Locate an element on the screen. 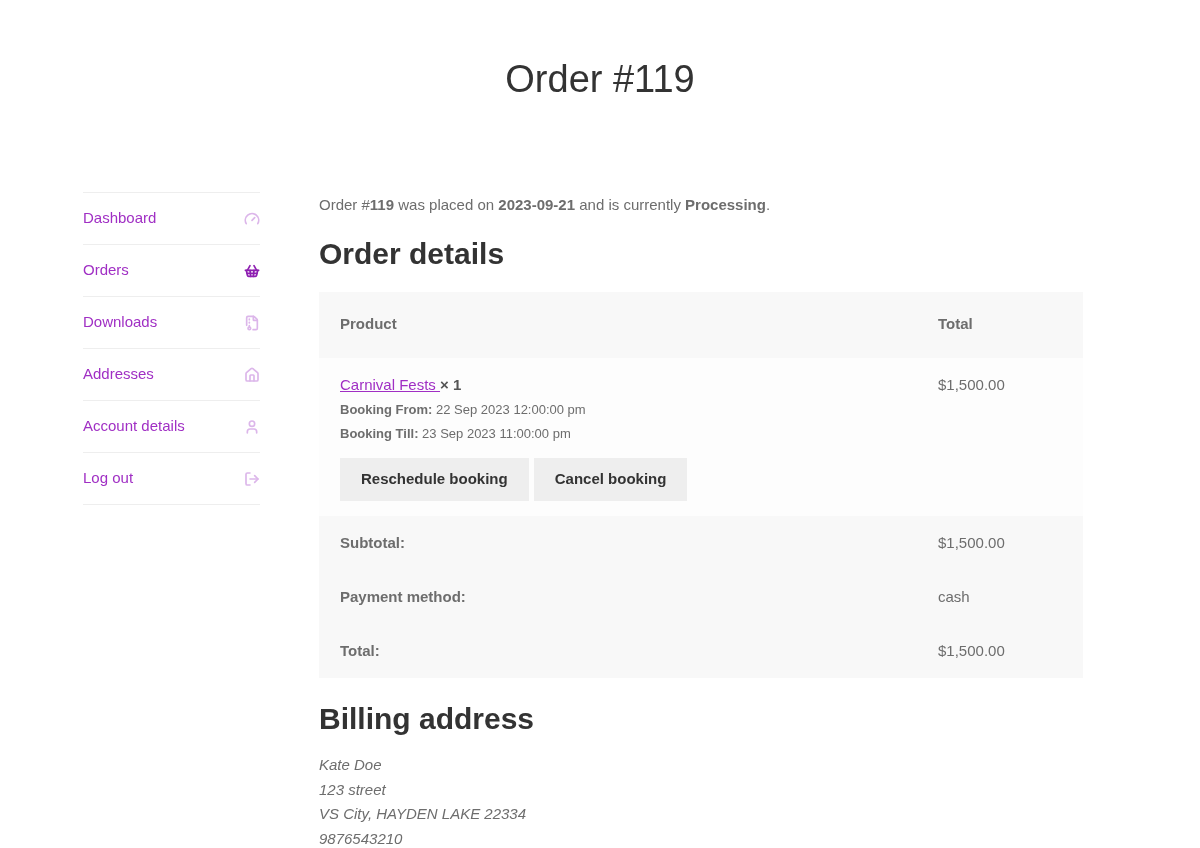 This screenshot has width=1200, height=848. item-total: $1,500.00 is located at coordinates (971, 384).